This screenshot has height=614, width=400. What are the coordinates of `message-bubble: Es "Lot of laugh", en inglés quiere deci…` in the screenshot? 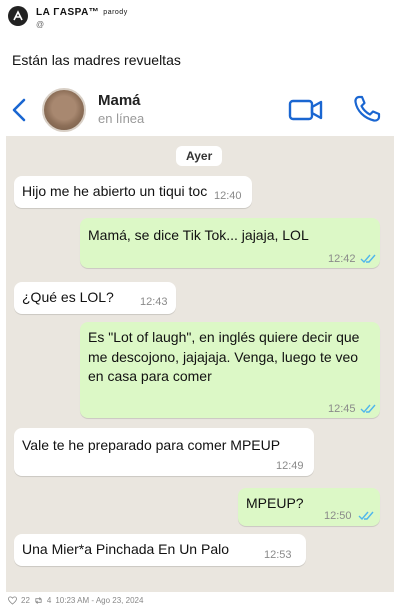 It's located at (230, 370).